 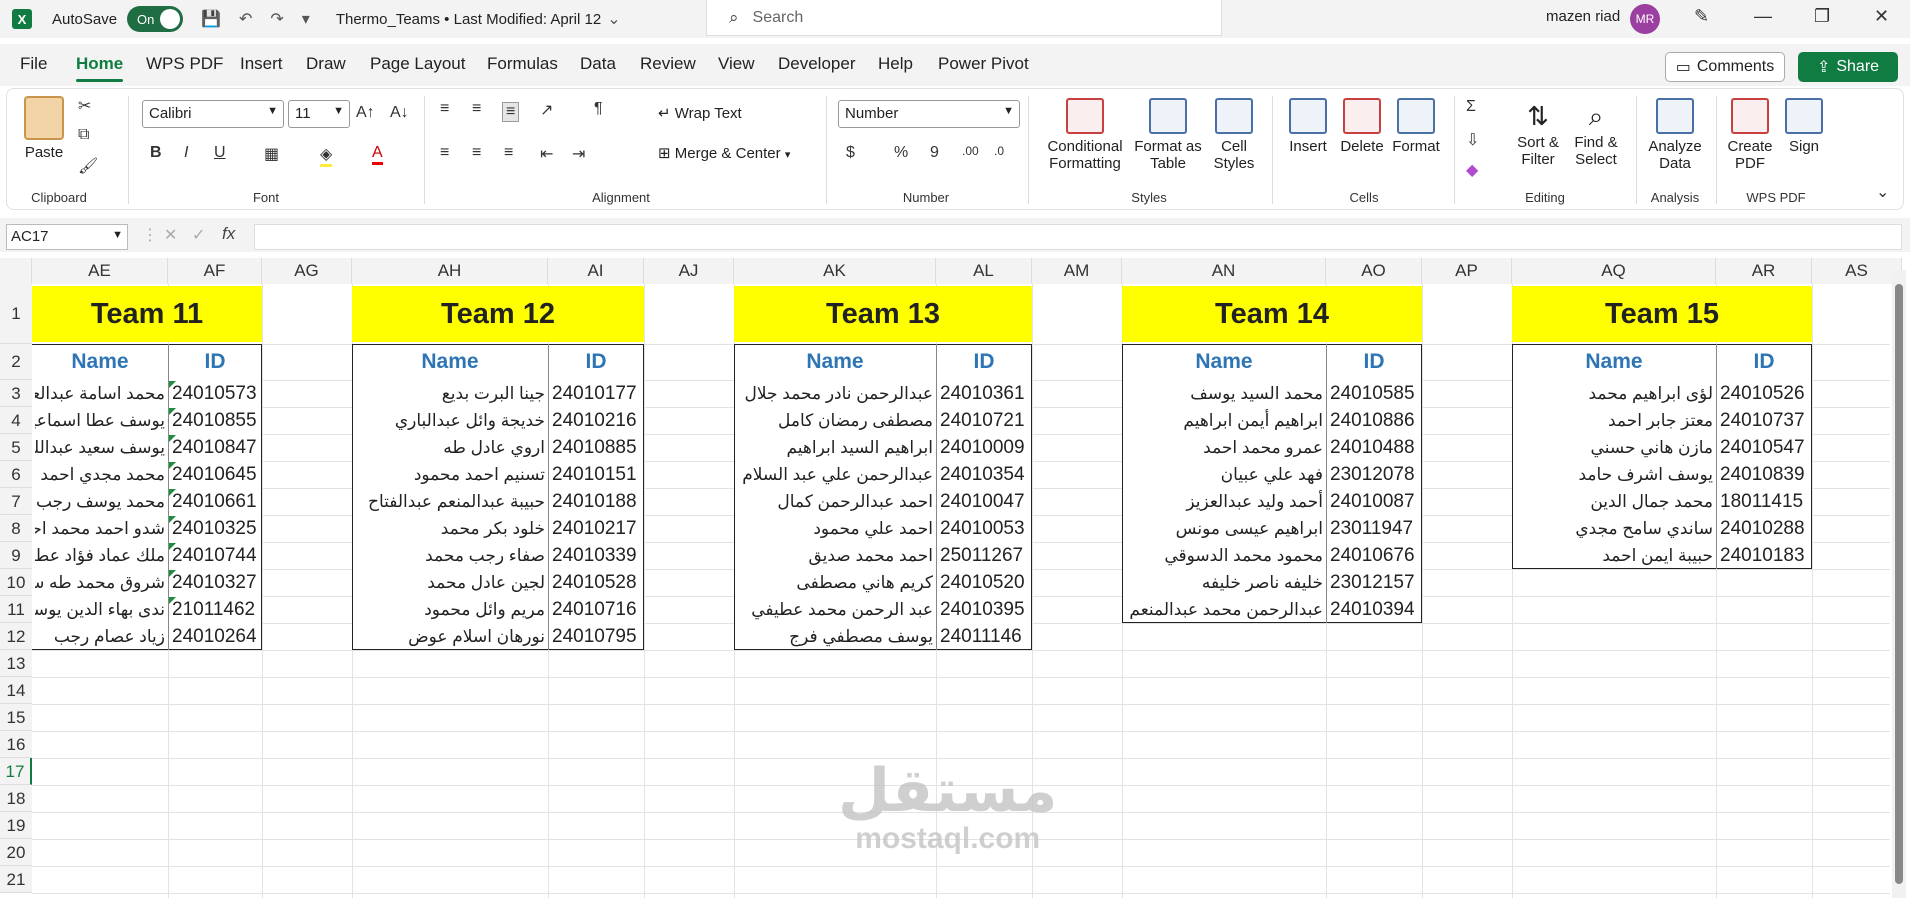 What do you see at coordinates (16, 798) in the screenshot?
I see `row-header: 18` at bounding box center [16, 798].